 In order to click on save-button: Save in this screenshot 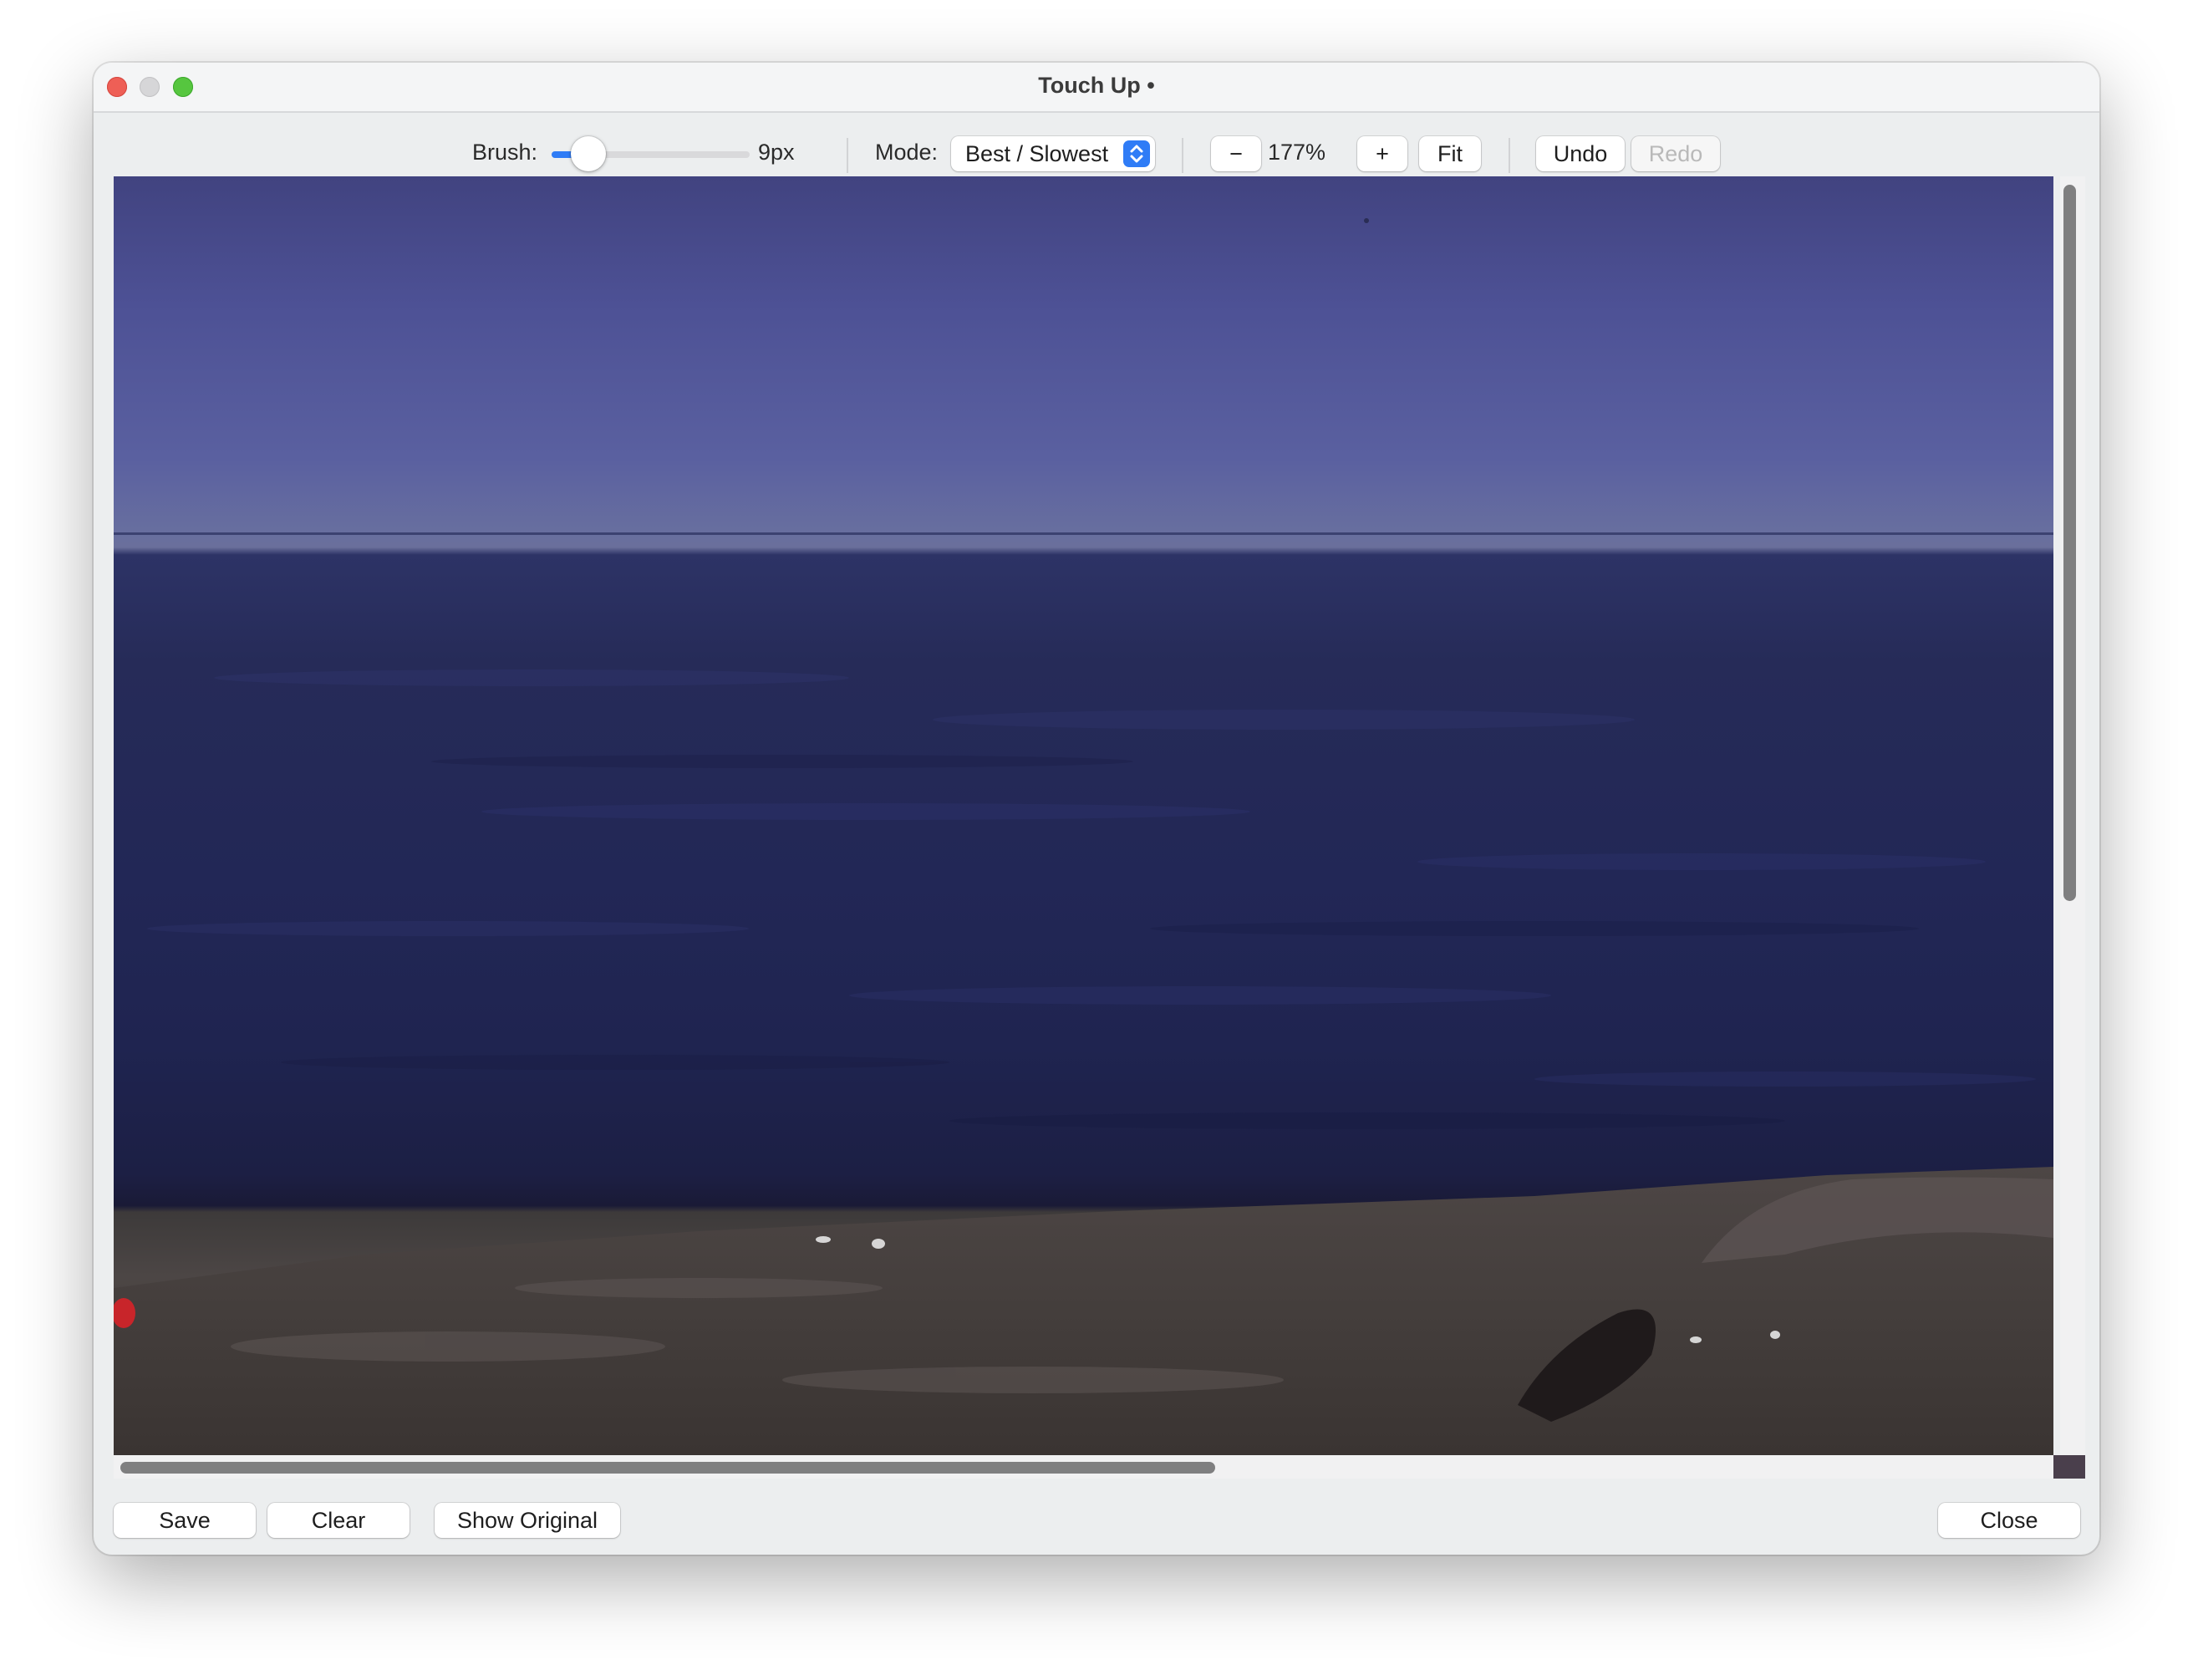, I will do `click(185, 1520)`.